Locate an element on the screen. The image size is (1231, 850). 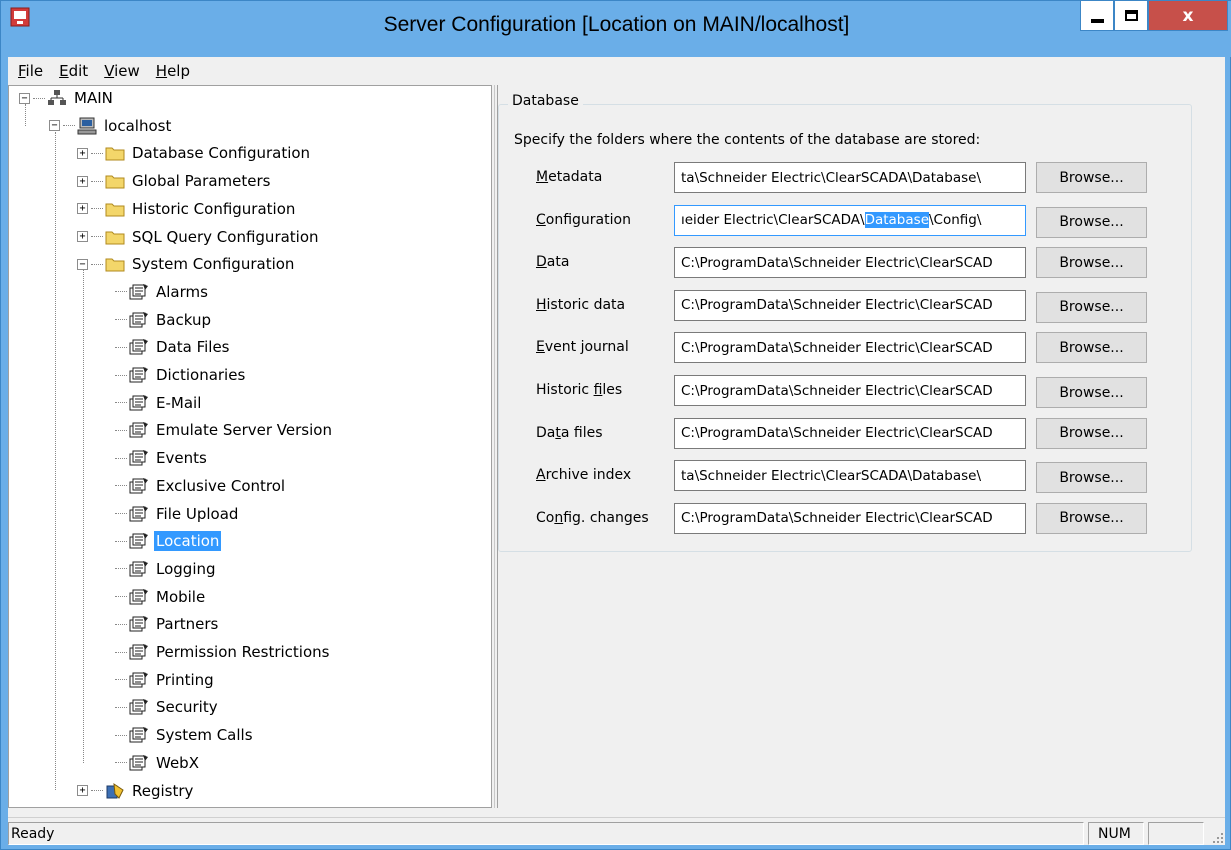
tree-item-folder: + Historic Configuration is located at coordinates (187, 209).